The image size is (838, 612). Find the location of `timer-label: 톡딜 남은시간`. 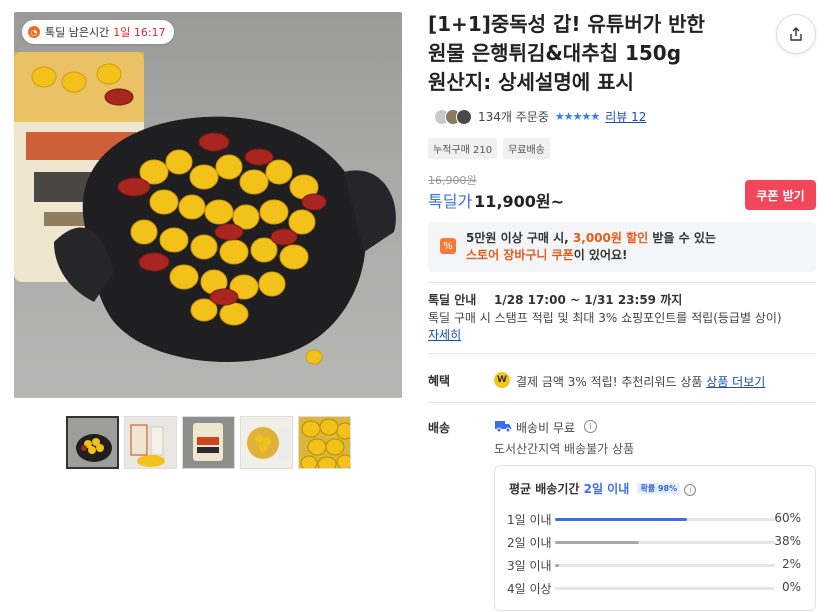

timer-label: 톡딜 남은시간 is located at coordinates (77, 32).